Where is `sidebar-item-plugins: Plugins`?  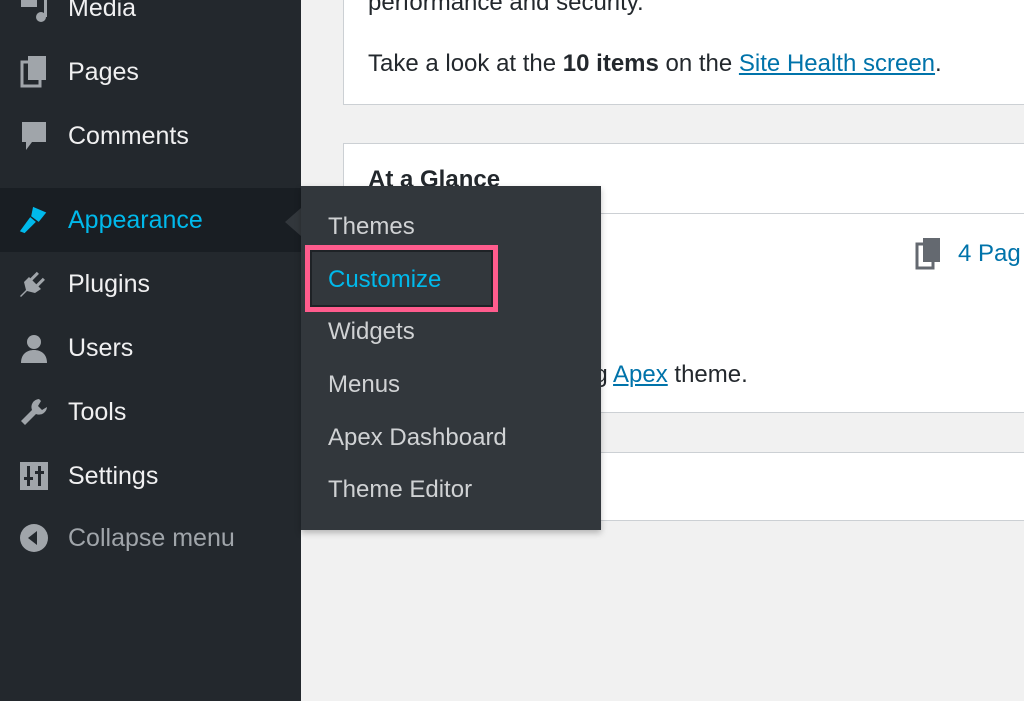 sidebar-item-plugins: Plugins is located at coordinates (150, 284).